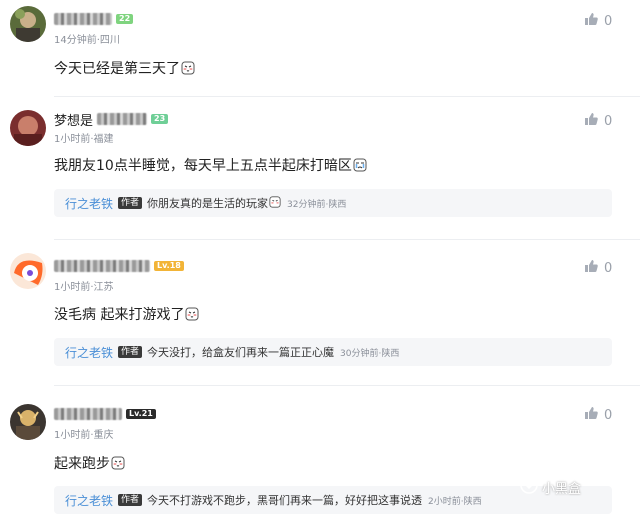 The width and height of the screenshot is (640, 514). Describe the element at coordinates (208, 203) in the screenshot. I see `reply-text: 你朋友真的是生活的玩家` at that location.